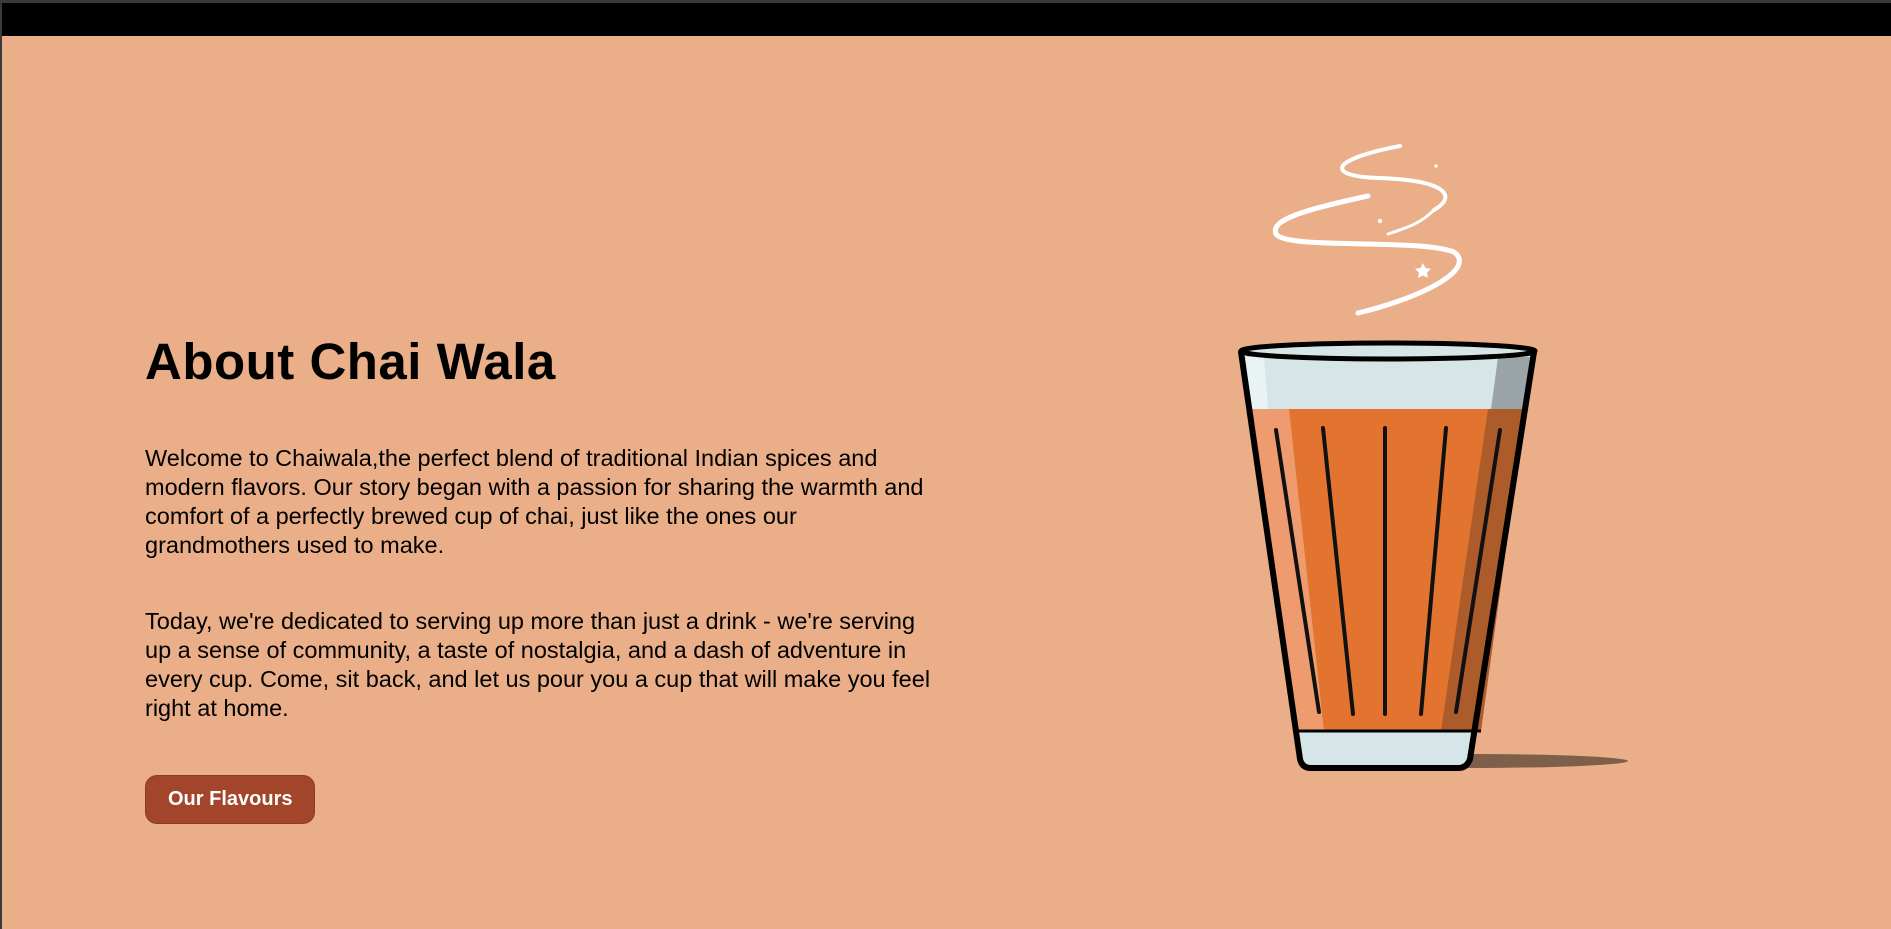  I want to click on top-bar, so click(946, 19).